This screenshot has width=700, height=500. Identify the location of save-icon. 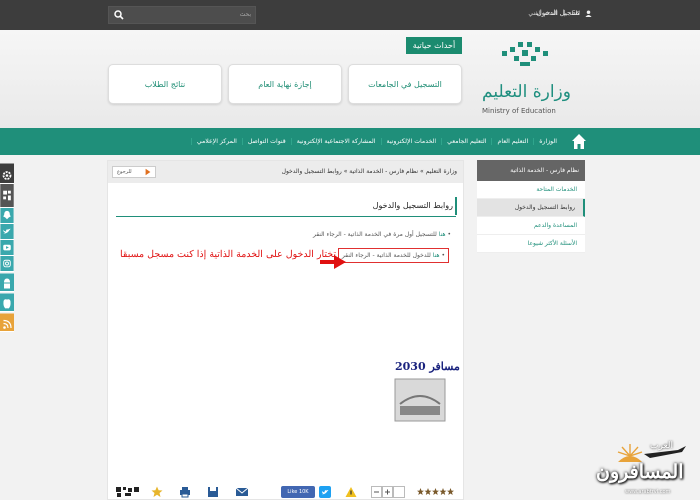
(213, 492).